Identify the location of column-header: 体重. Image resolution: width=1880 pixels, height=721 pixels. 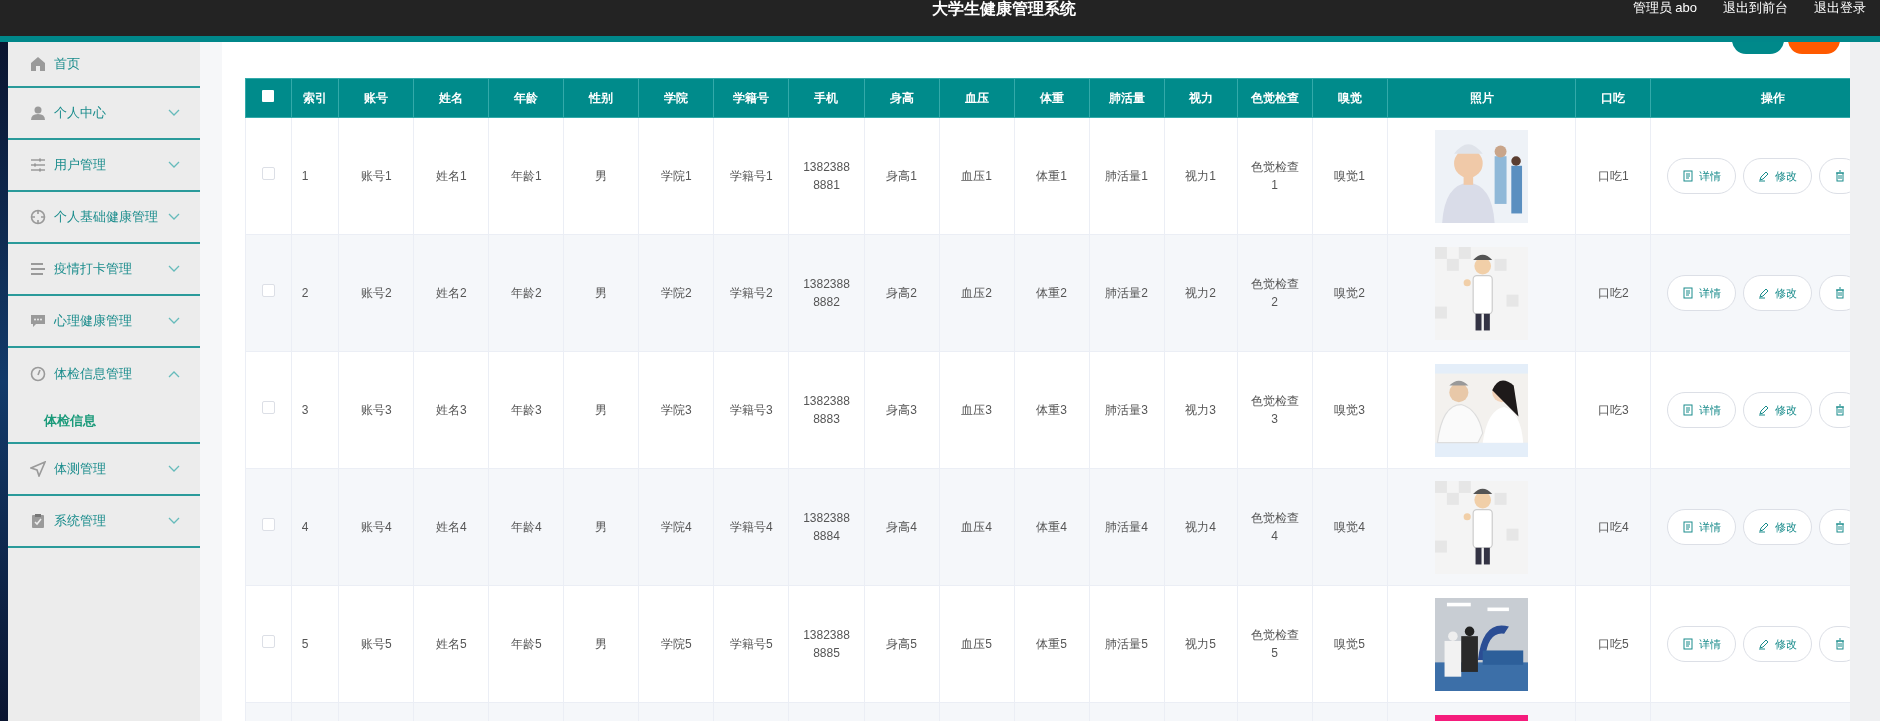
(1051, 98).